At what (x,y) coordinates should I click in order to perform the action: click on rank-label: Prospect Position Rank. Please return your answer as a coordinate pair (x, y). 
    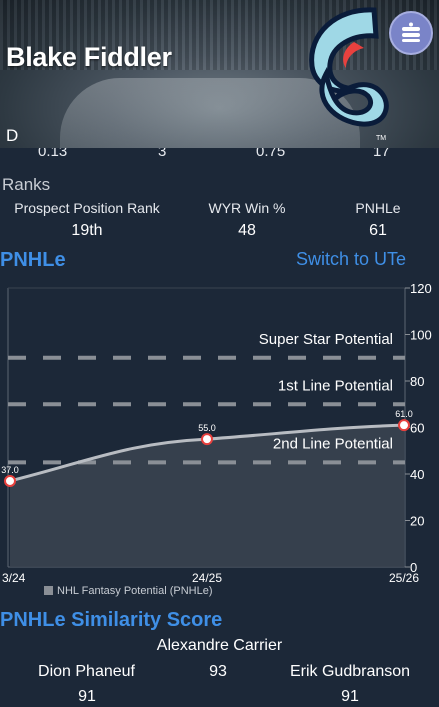
    Looking at the image, I should click on (87, 208).